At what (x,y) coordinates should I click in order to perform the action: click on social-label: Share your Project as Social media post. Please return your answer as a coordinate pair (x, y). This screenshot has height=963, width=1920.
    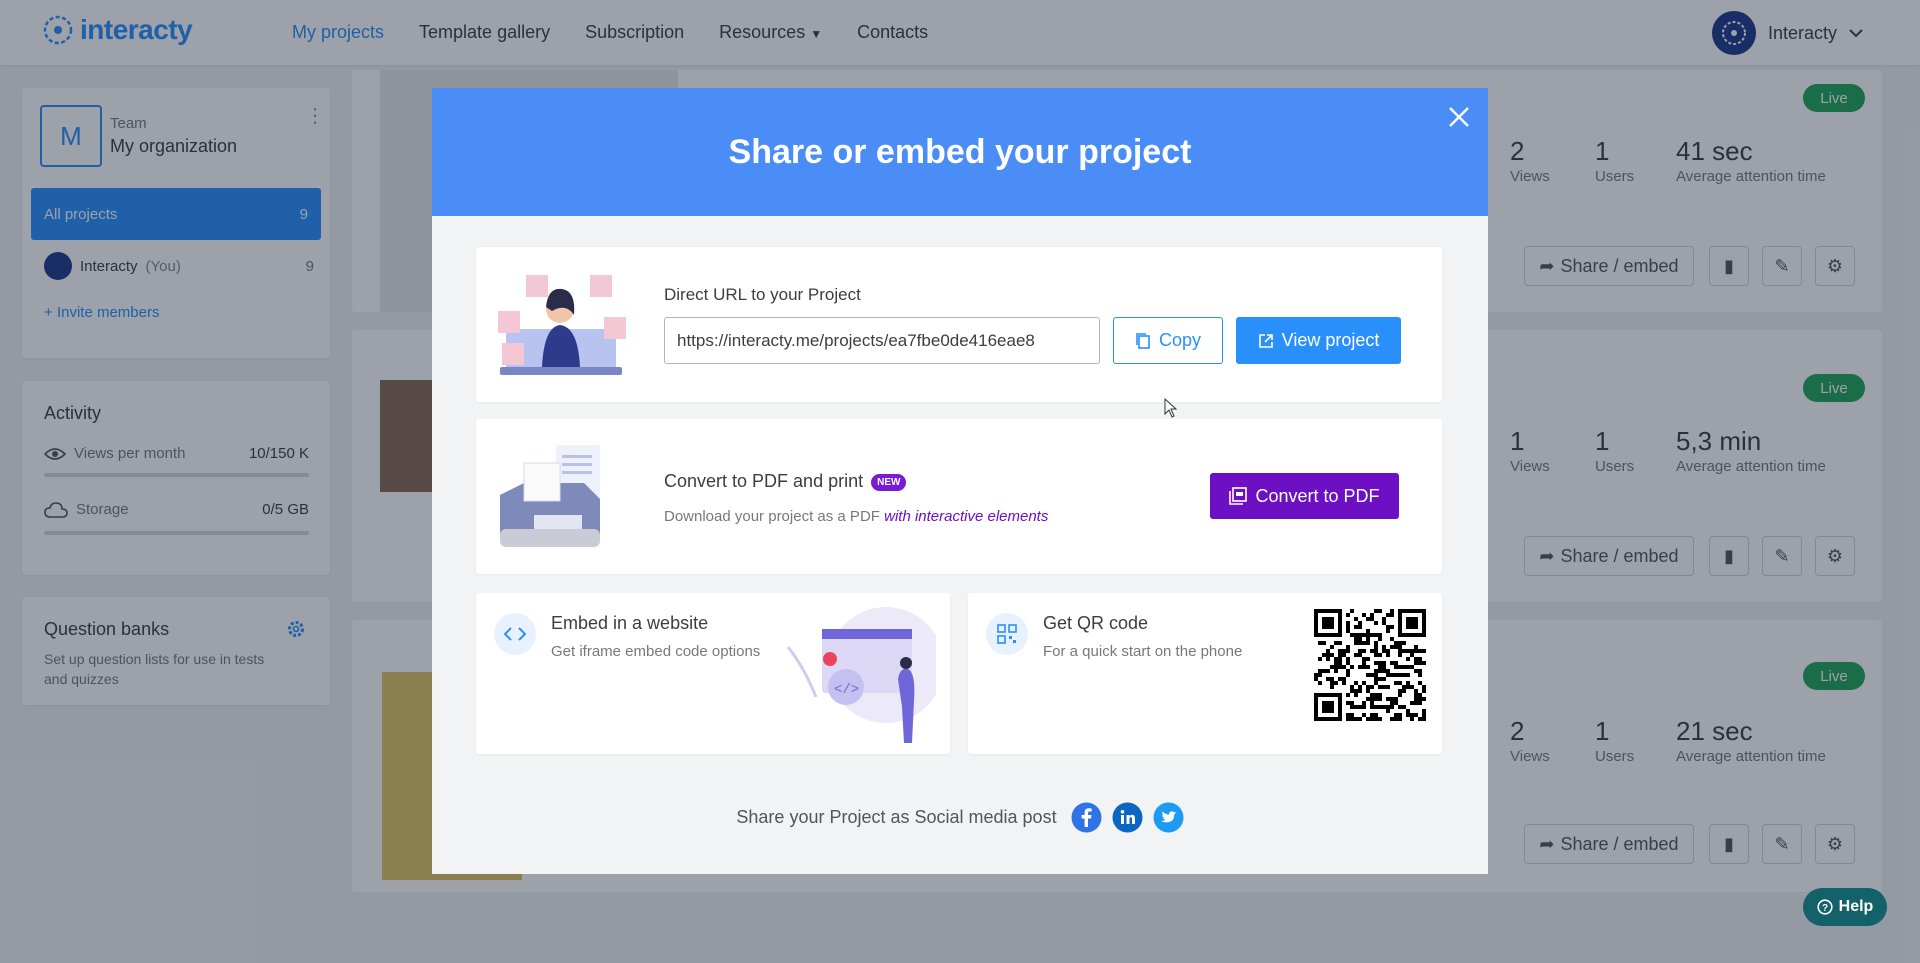
    Looking at the image, I should click on (896, 817).